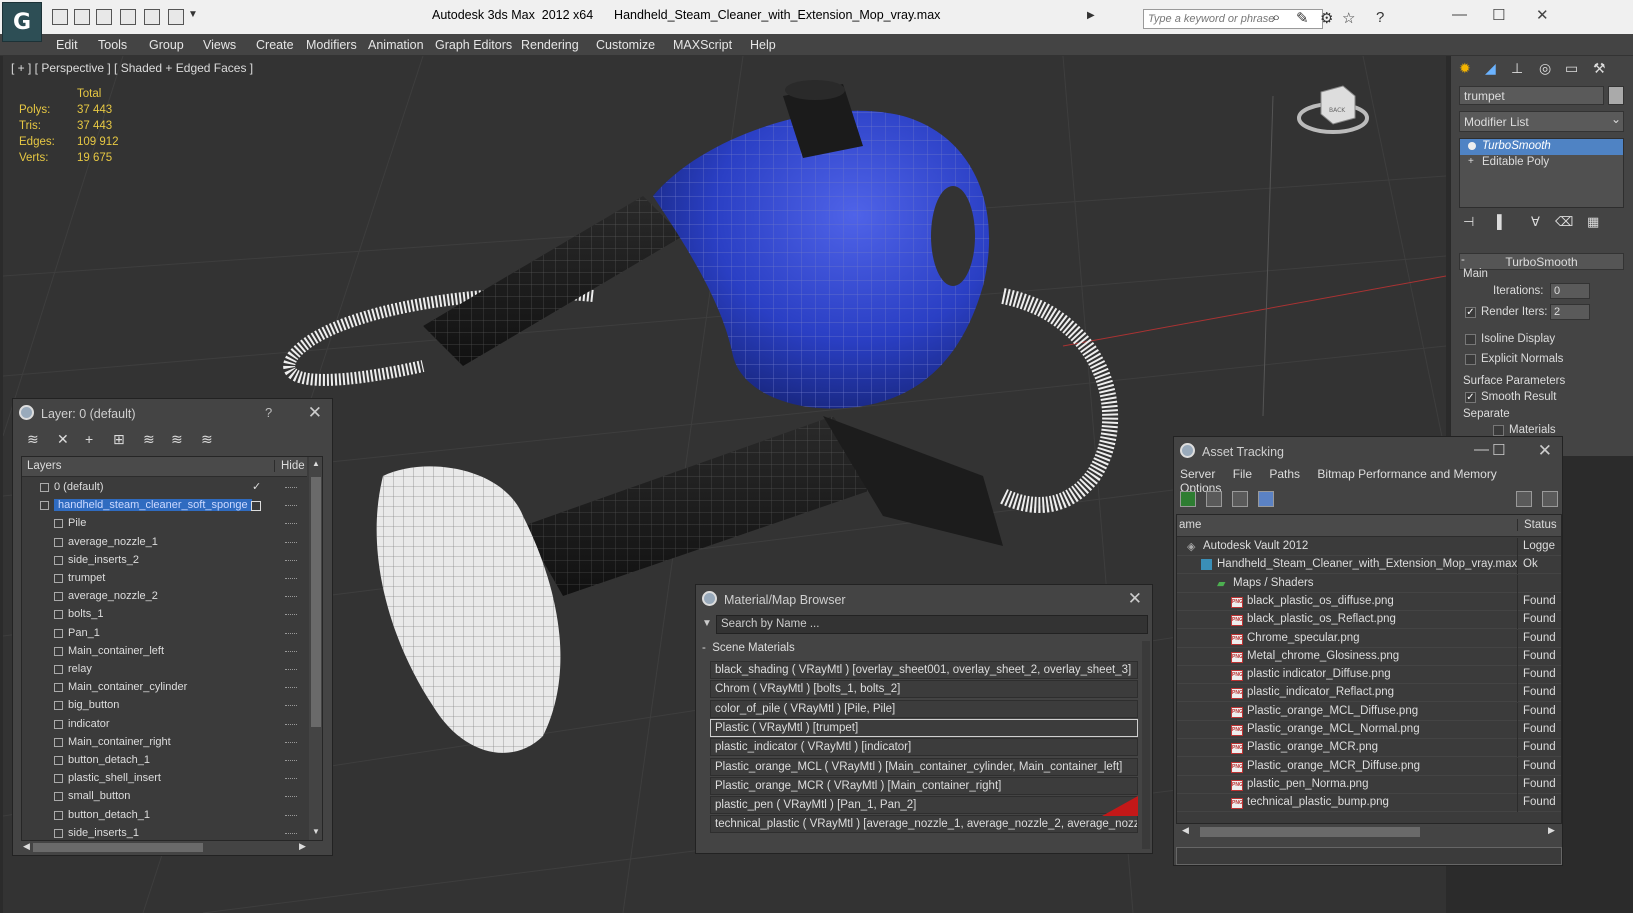  I want to click on expand-plus-icon: +, so click(1471, 161).